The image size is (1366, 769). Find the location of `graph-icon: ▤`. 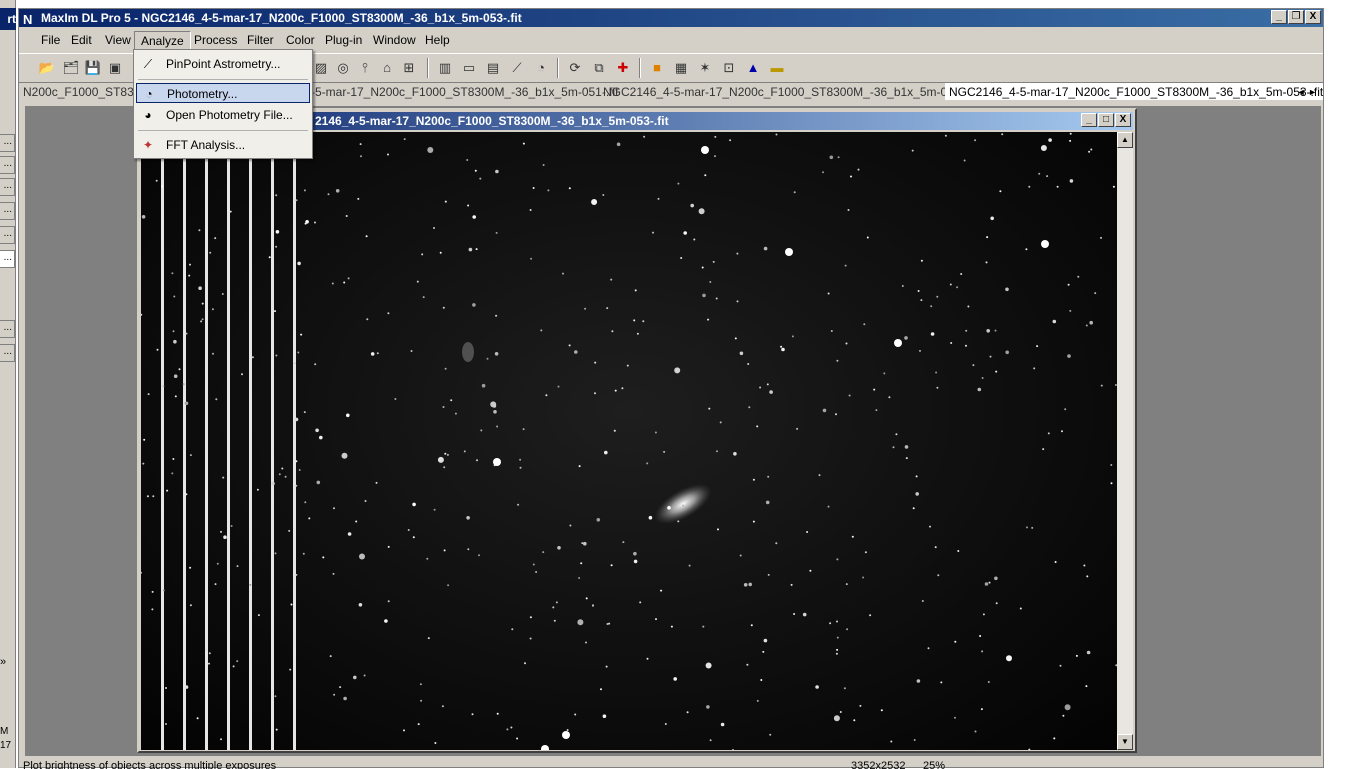

graph-icon: ▤ is located at coordinates (493, 68).